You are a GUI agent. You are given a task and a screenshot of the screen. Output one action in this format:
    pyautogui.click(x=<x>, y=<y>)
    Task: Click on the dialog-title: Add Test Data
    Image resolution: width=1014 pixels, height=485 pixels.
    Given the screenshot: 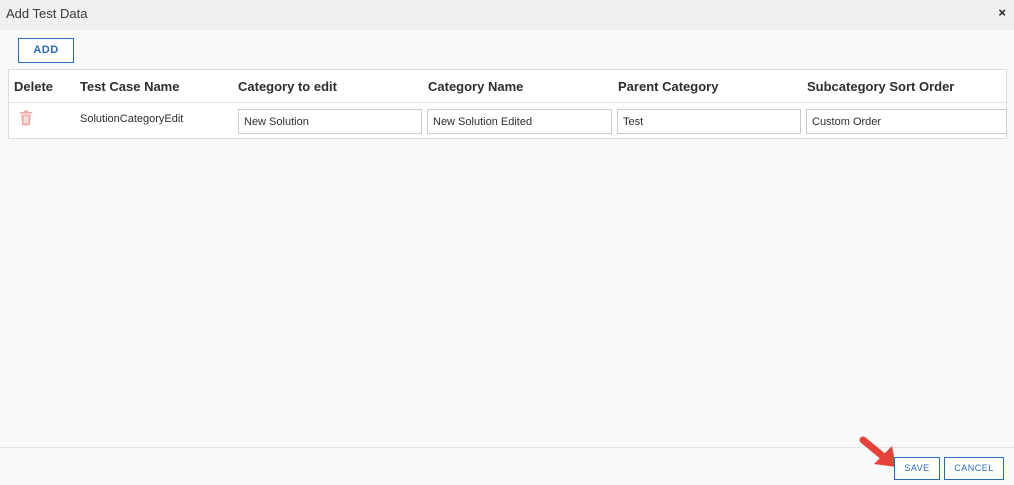 What is the action you would take?
    pyautogui.click(x=47, y=13)
    